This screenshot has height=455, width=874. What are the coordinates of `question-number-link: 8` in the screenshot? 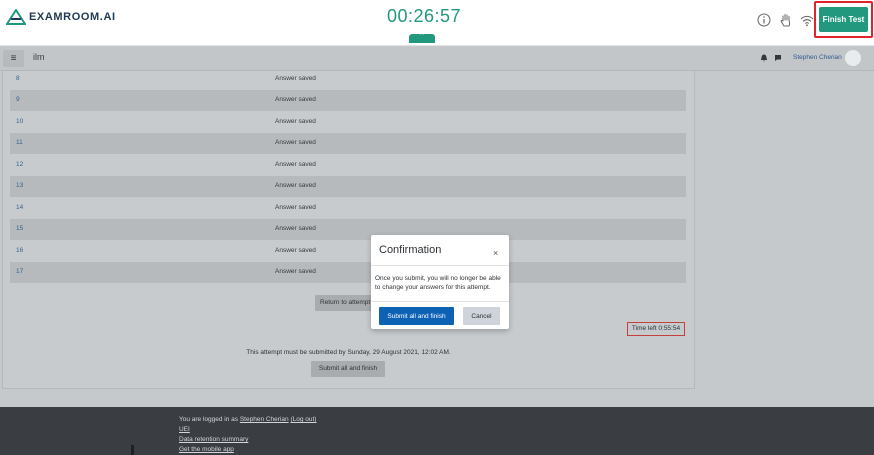 It's located at (18, 78).